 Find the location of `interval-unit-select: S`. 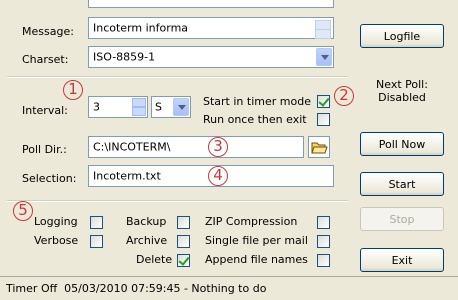

interval-unit-select: S is located at coordinates (171, 107).